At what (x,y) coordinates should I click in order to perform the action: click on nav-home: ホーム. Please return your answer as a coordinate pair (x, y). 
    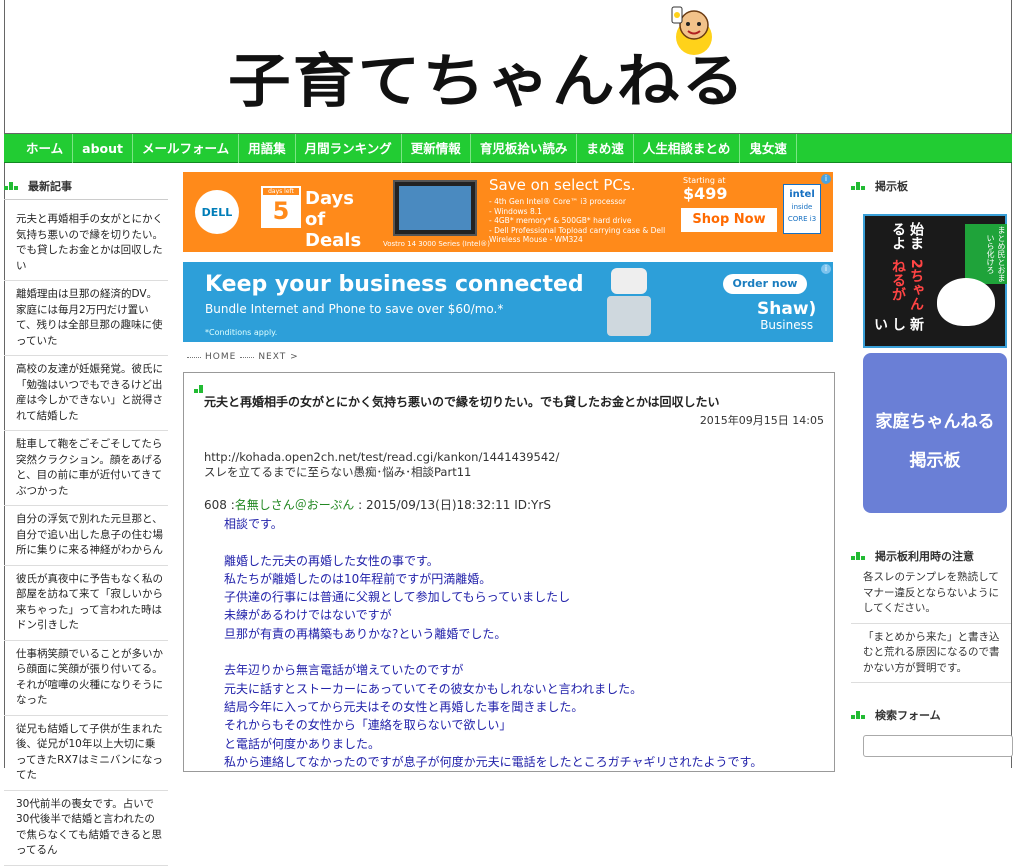
    Looking at the image, I should click on (45, 148).